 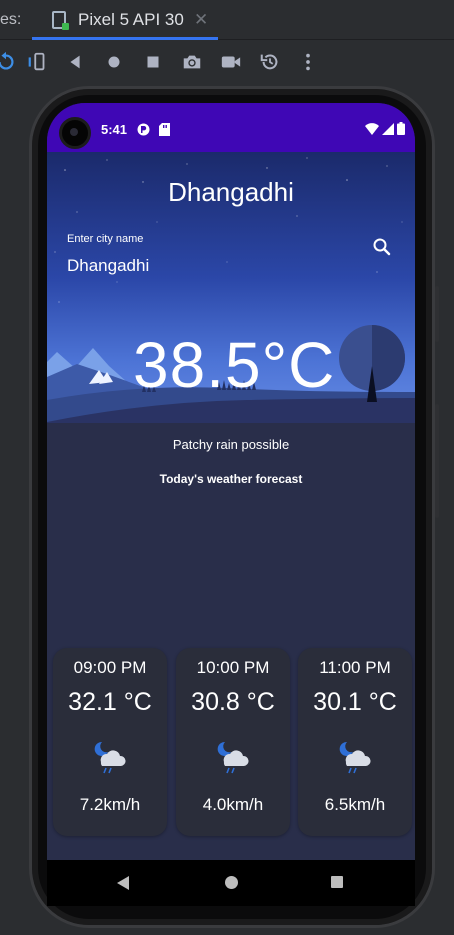 What do you see at coordinates (110, 804) in the screenshot?
I see `forecast-wind: 7.2km/h` at bounding box center [110, 804].